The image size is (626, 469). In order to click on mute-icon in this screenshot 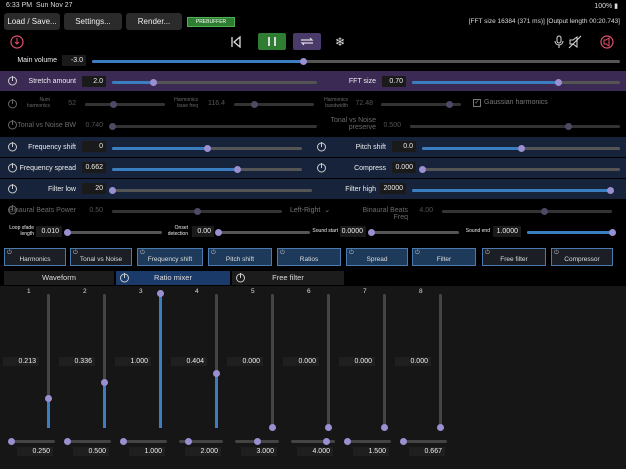, I will do `click(575, 42)`.